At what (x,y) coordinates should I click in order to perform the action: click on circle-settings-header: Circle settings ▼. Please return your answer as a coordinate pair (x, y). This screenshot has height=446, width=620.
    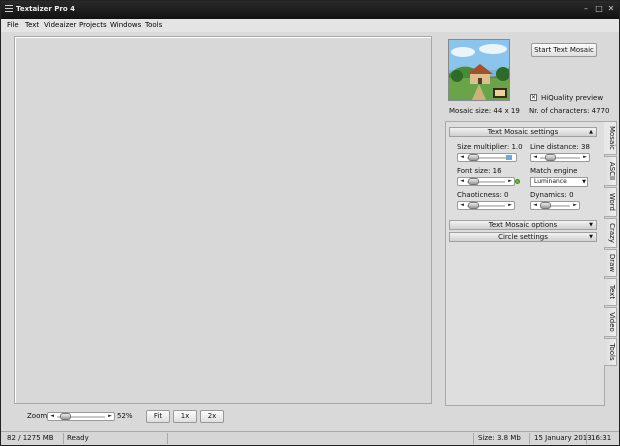
    Looking at the image, I should click on (523, 237).